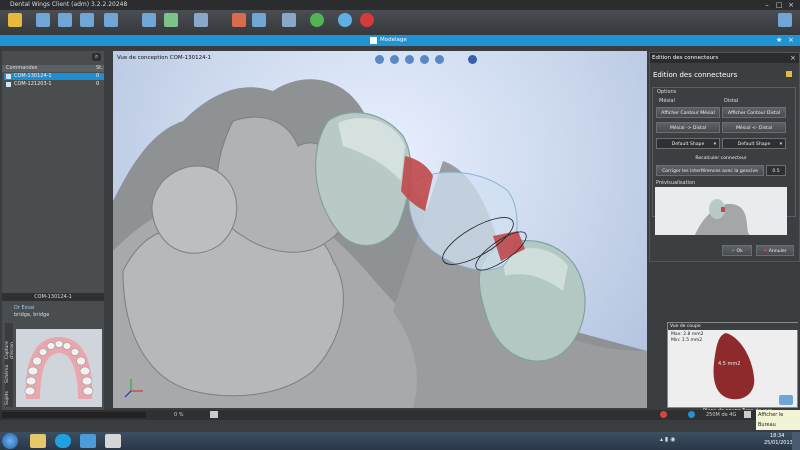 The width and height of the screenshot is (800, 450). What do you see at coordinates (63, 441) in the screenshot?
I see `skype-icon` at bounding box center [63, 441].